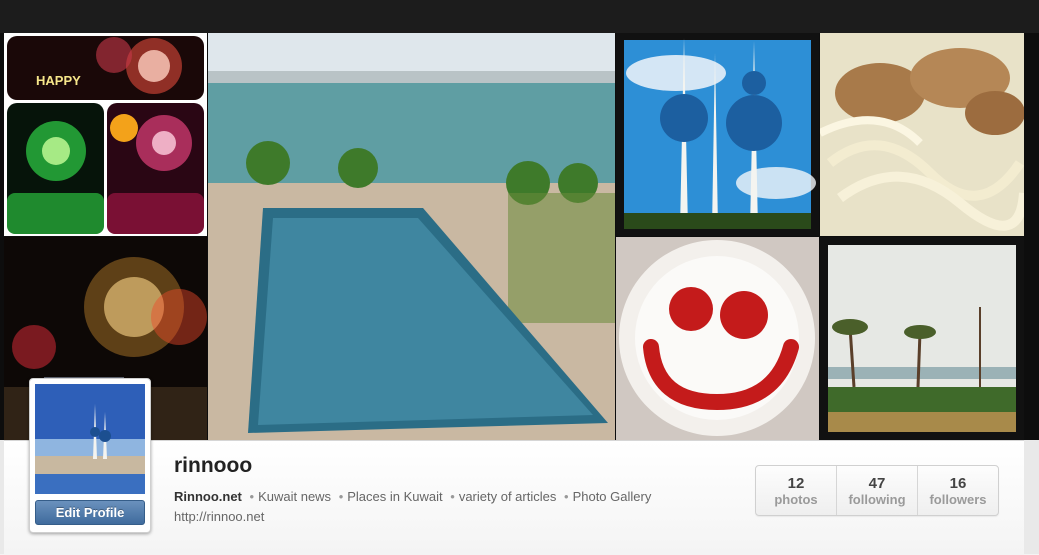 Image resolution: width=1039 pixels, height=555 pixels. Describe the element at coordinates (507, 496) in the screenshot. I see `bio-item: variety of articles` at that location.